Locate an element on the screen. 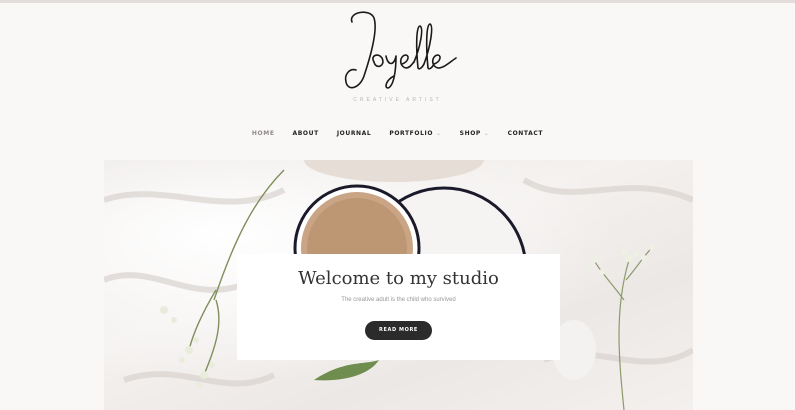  nav-item-label: HOME is located at coordinates (263, 133).